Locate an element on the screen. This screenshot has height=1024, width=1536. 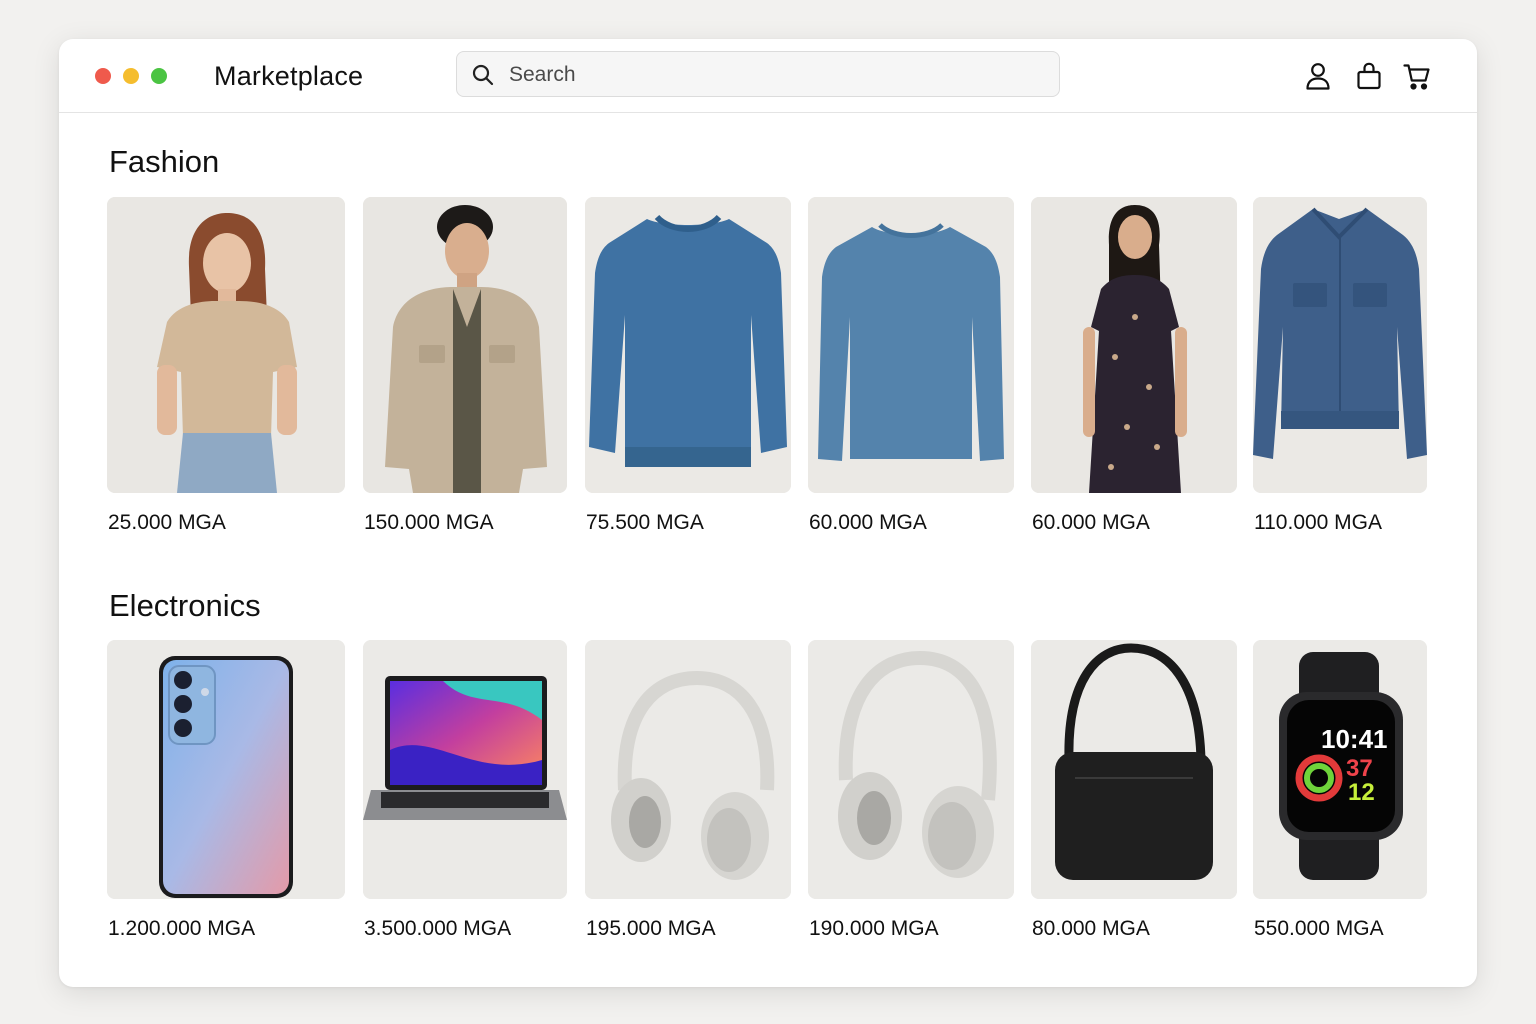
product-price: 150.000 MGA is located at coordinates (429, 522).